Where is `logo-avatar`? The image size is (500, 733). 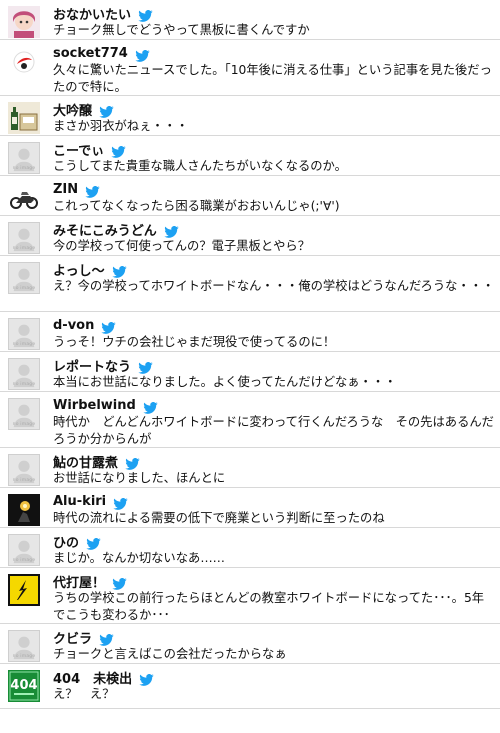 logo-avatar is located at coordinates (24, 62).